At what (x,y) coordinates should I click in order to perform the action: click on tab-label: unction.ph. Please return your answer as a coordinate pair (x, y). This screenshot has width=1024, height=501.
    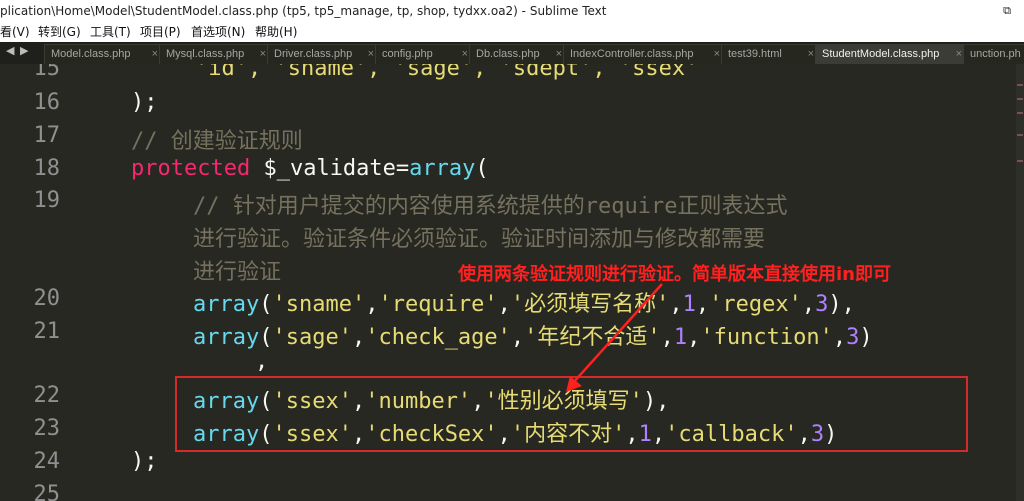
    Looking at the image, I should click on (995, 54).